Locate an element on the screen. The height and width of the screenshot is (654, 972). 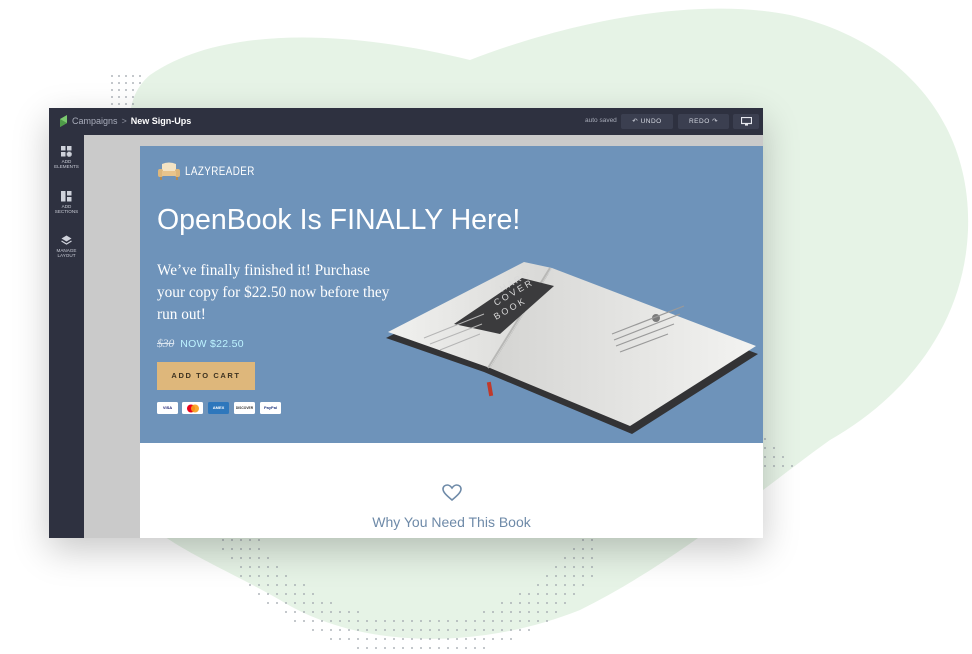
add-to-cart-button: ADD TO CART is located at coordinates (206, 376).